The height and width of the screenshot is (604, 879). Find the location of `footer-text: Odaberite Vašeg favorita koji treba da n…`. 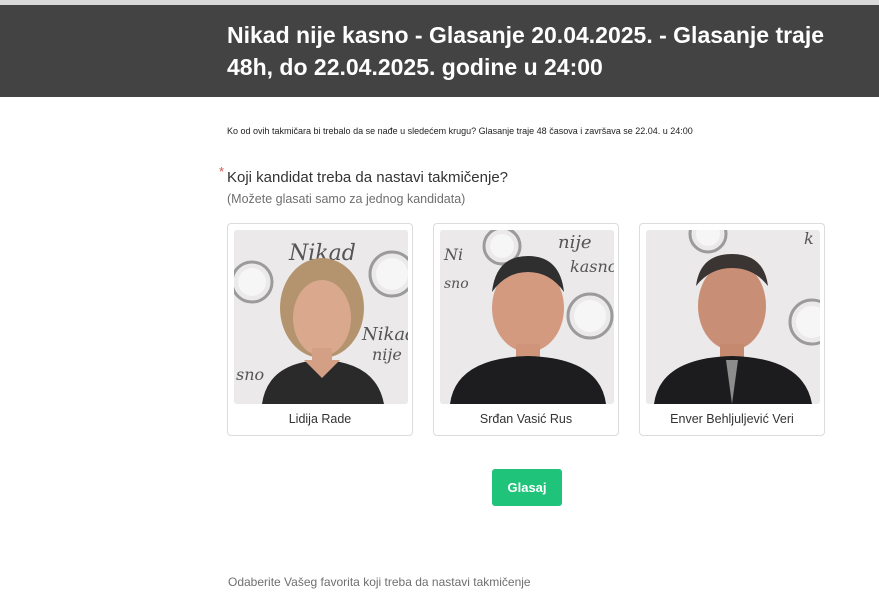

footer-text: Odaberite Vašeg favorita koji treba da n… is located at coordinates (379, 582).